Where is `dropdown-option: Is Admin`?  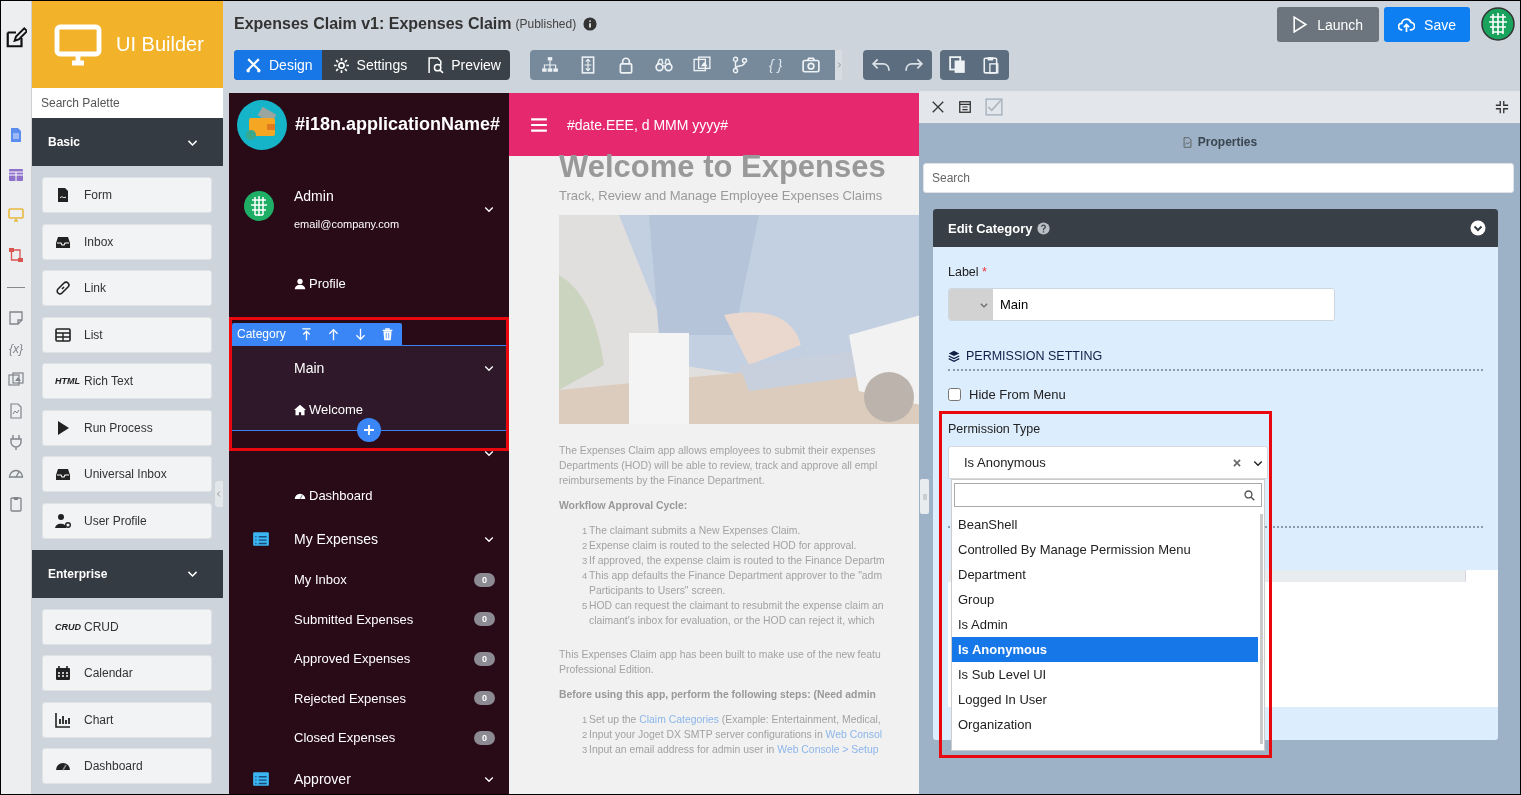
dropdown-option: Is Admin is located at coordinates (1105, 624).